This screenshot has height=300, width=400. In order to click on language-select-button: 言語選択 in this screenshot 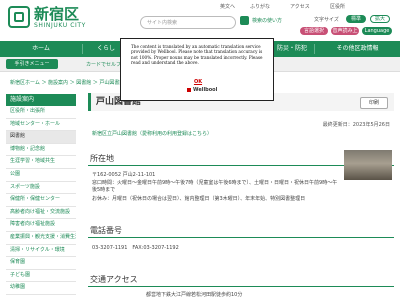, I will do `click(314, 31)`.